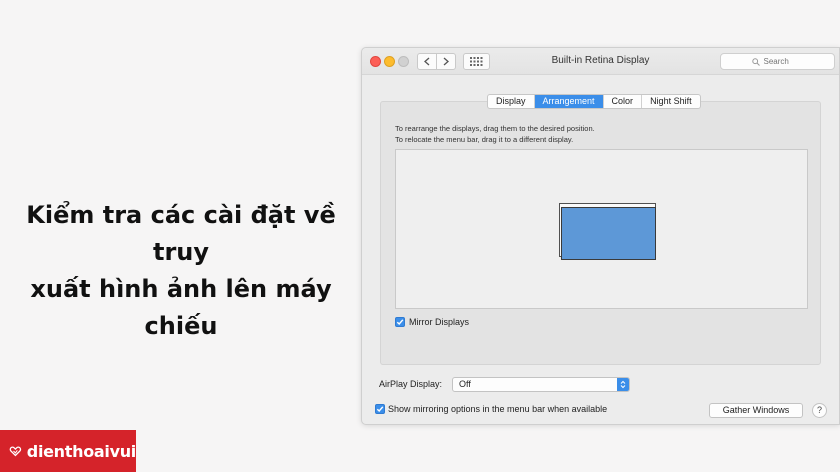 This screenshot has height=472, width=840. What do you see at coordinates (671, 101) in the screenshot?
I see `tab-night-shift: Night Shift` at bounding box center [671, 101].